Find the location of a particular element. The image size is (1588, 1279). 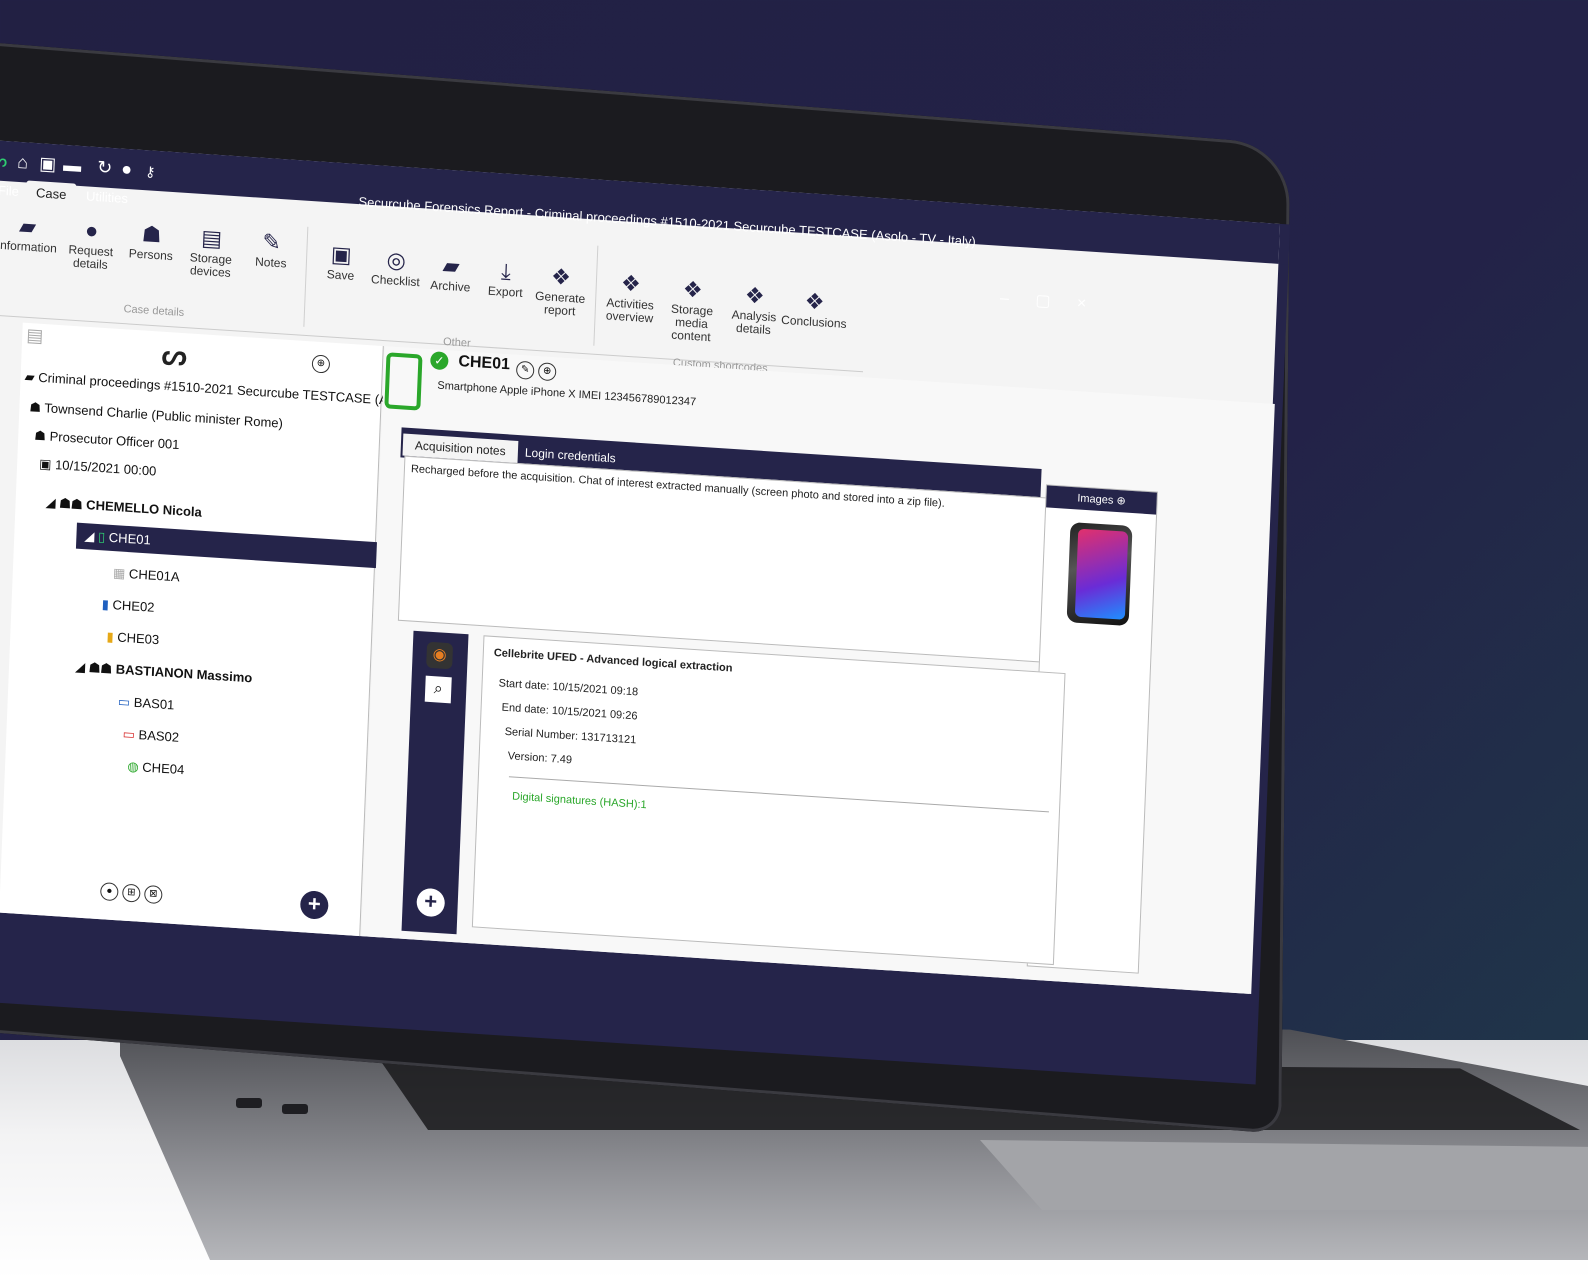

folder-icon: ▬ is located at coordinates (72, 166).